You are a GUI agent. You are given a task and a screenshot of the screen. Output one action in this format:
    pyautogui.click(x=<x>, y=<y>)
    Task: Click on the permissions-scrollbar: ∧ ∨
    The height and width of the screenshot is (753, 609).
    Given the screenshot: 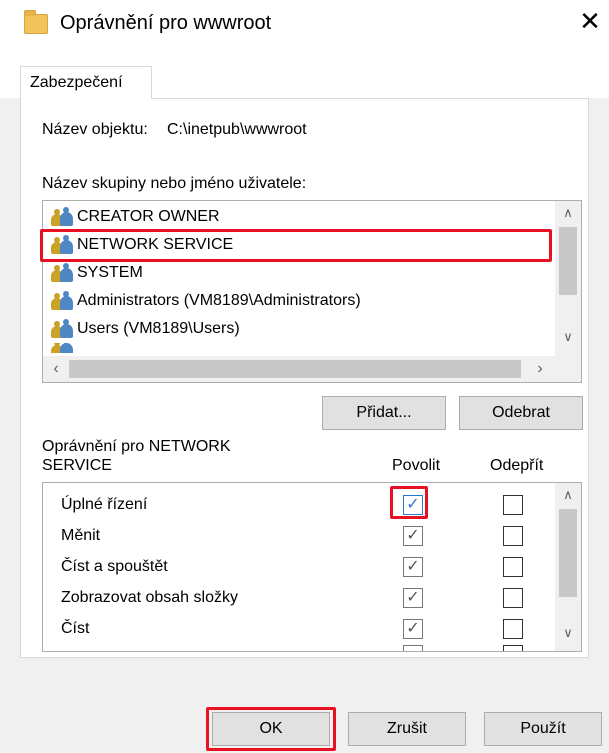 What is the action you would take?
    pyautogui.click(x=568, y=567)
    